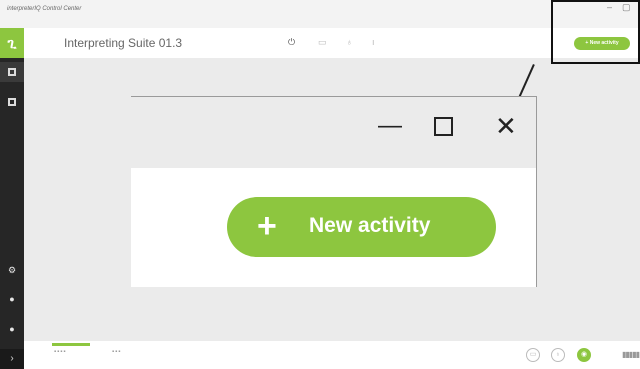  I want to click on volume-level-icon: ▮▮▮▮▮, so click(631, 354).